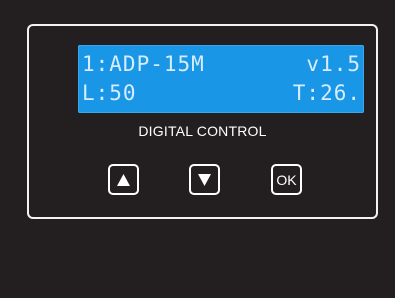 The height and width of the screenshot is (298, 395). Describe the element at coordinates (143, 64) in the screenshot. I see `lcd-device-id: 1:ADP-15M` at that location.